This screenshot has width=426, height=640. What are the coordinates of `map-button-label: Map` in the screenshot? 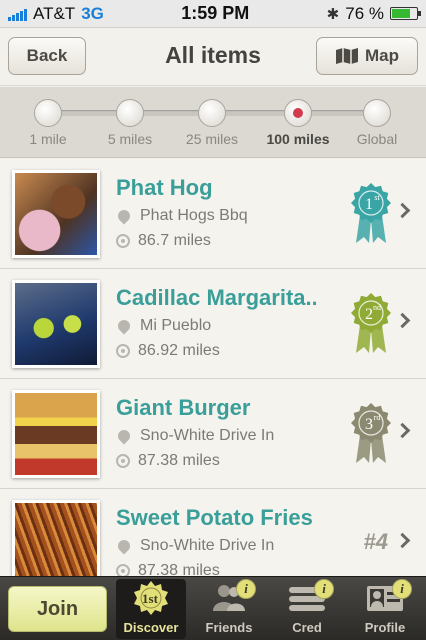 It's located at (382, 55).